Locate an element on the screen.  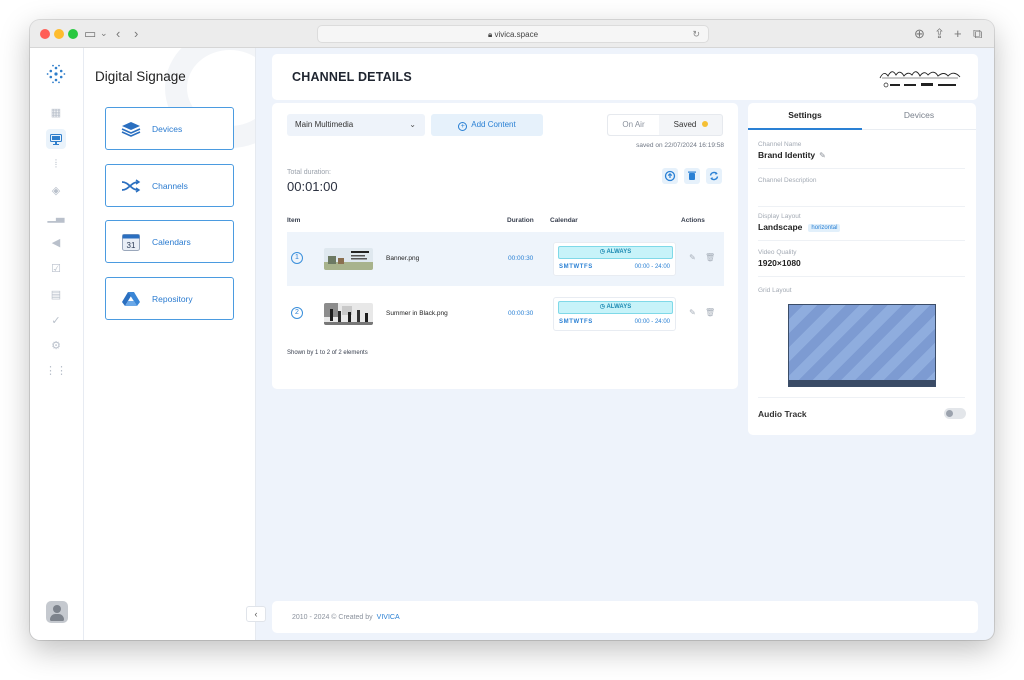
display-layout-value: Landscape is located at coordinates (780, 227).